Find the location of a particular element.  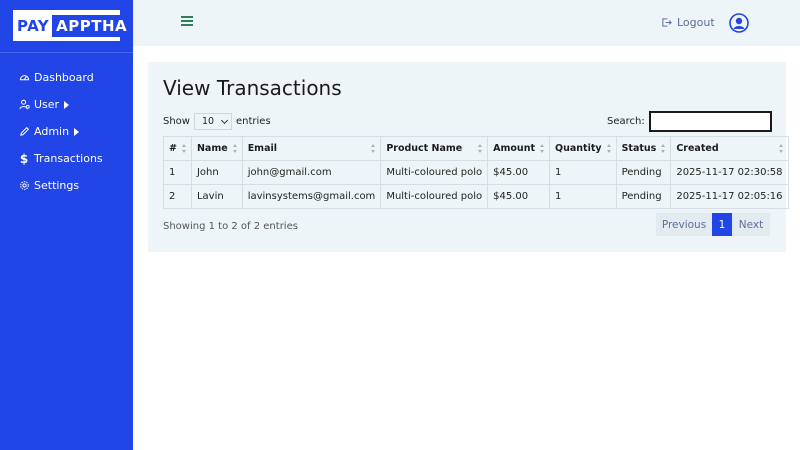

sidebar-item-settings: Settings is located at coordinates (66, 185).